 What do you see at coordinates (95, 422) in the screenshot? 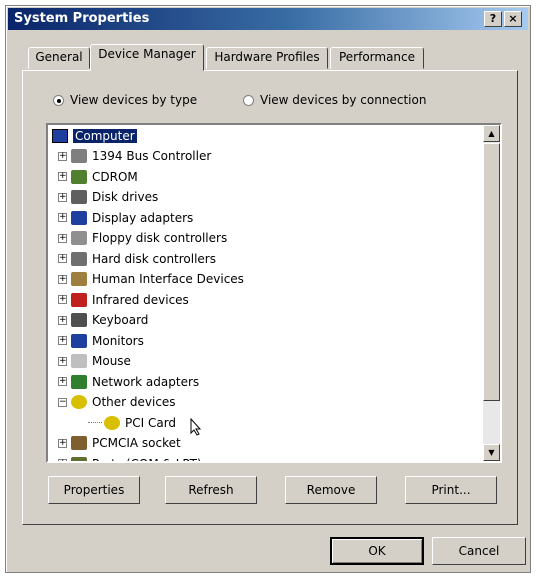
I see `tree-connector` at bounding box center [95, 422].